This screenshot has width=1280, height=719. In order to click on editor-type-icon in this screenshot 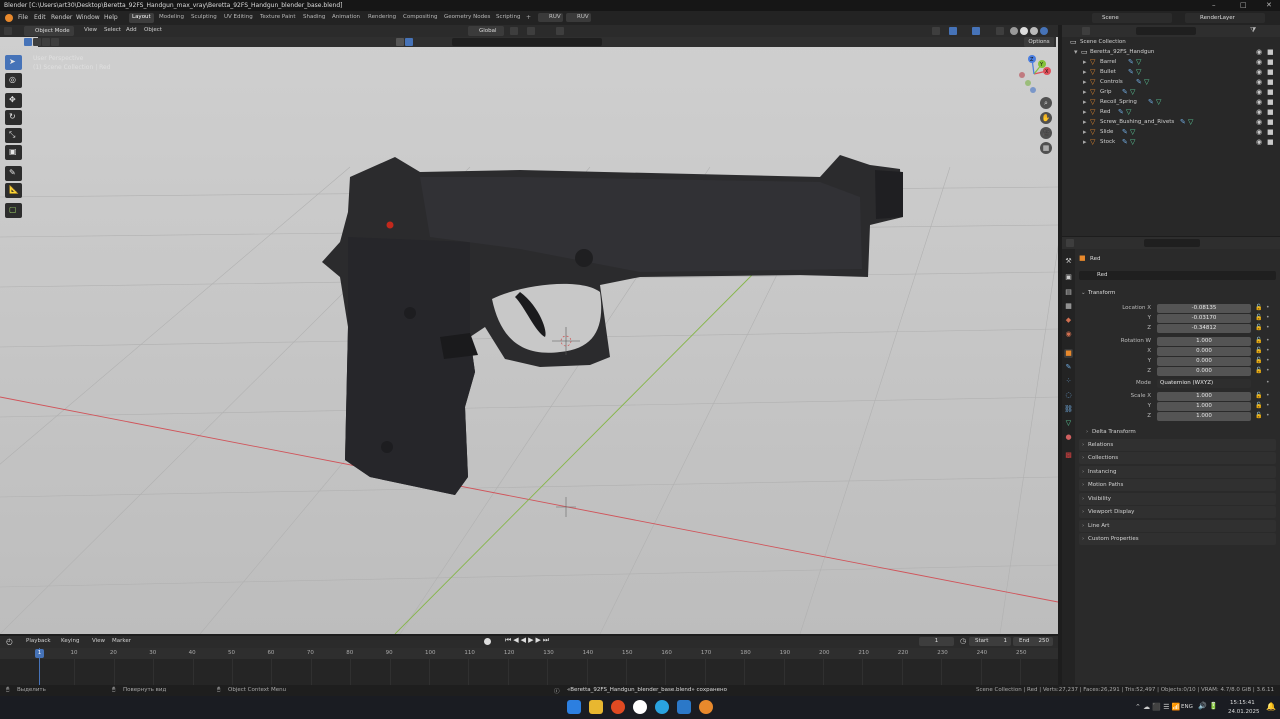, I will do `click(8, 31)`.